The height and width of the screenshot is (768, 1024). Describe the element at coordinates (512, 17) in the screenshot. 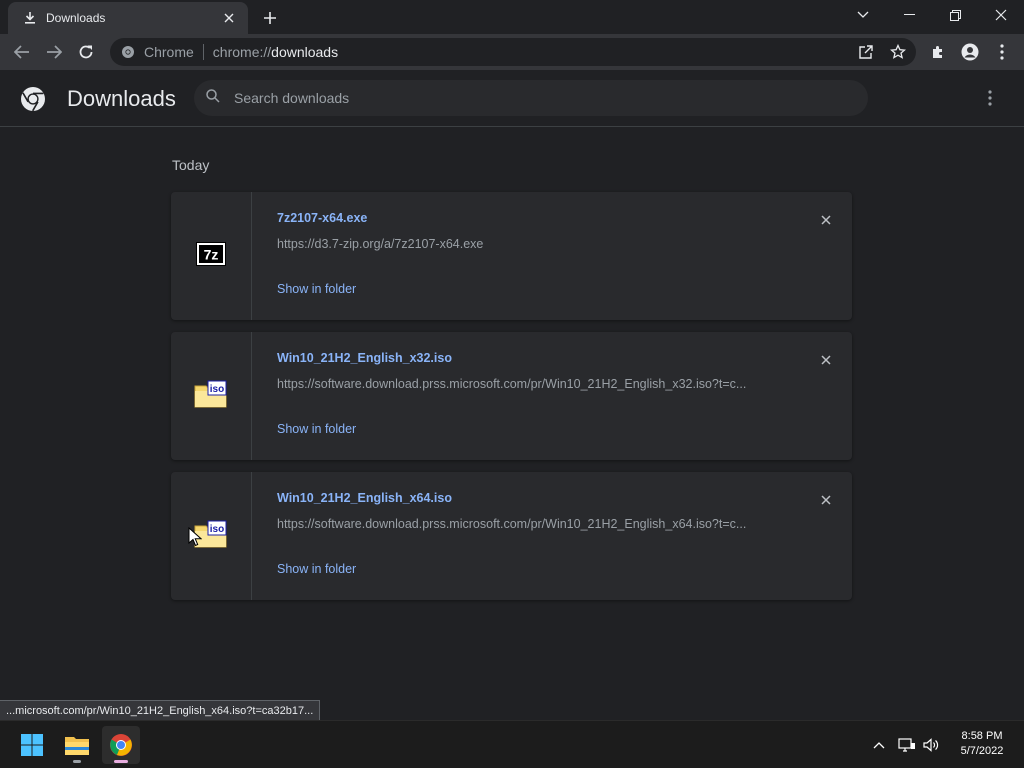

I see `tab-strip: Downloads` at that location.